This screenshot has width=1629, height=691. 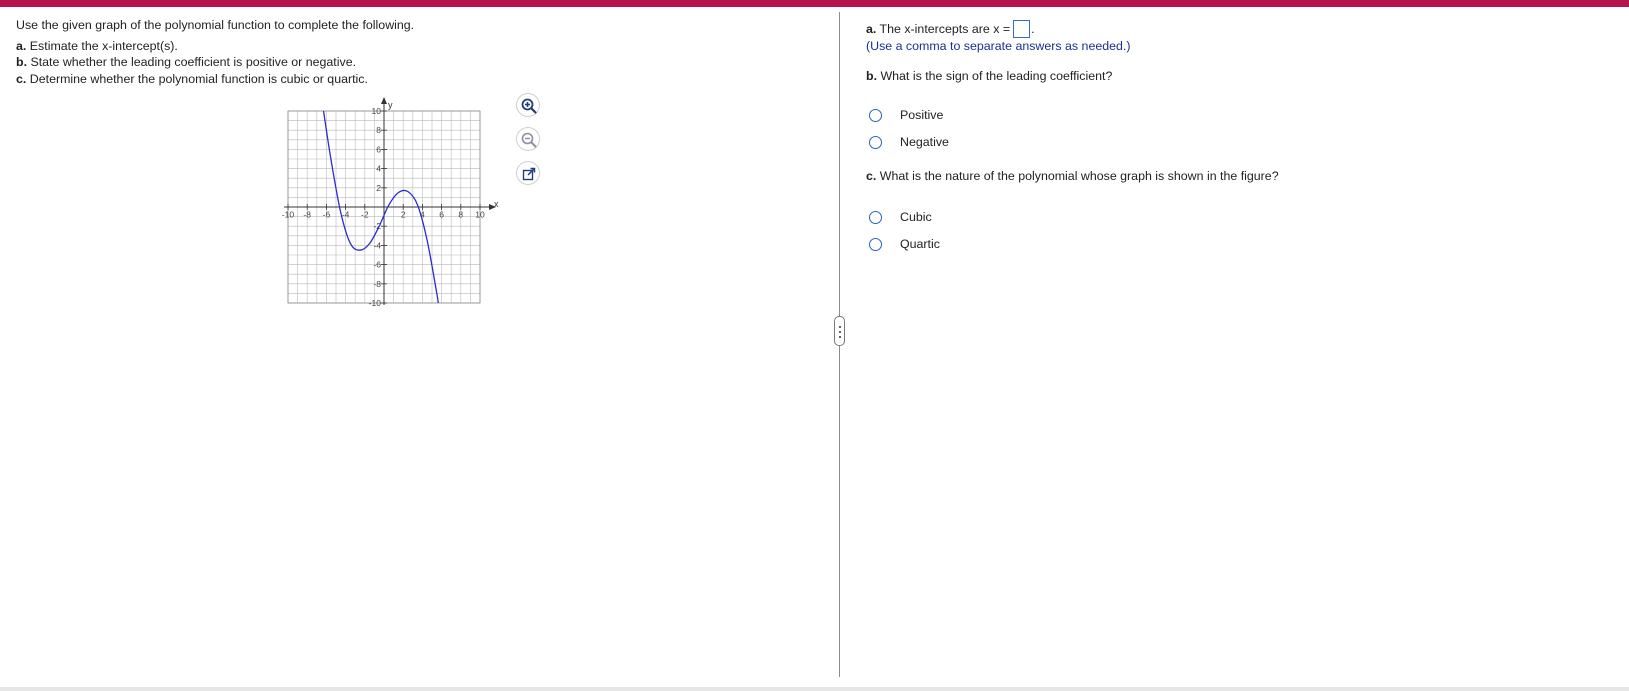 I want to click on x-tick-label: -6, so click(x=327, y=214).